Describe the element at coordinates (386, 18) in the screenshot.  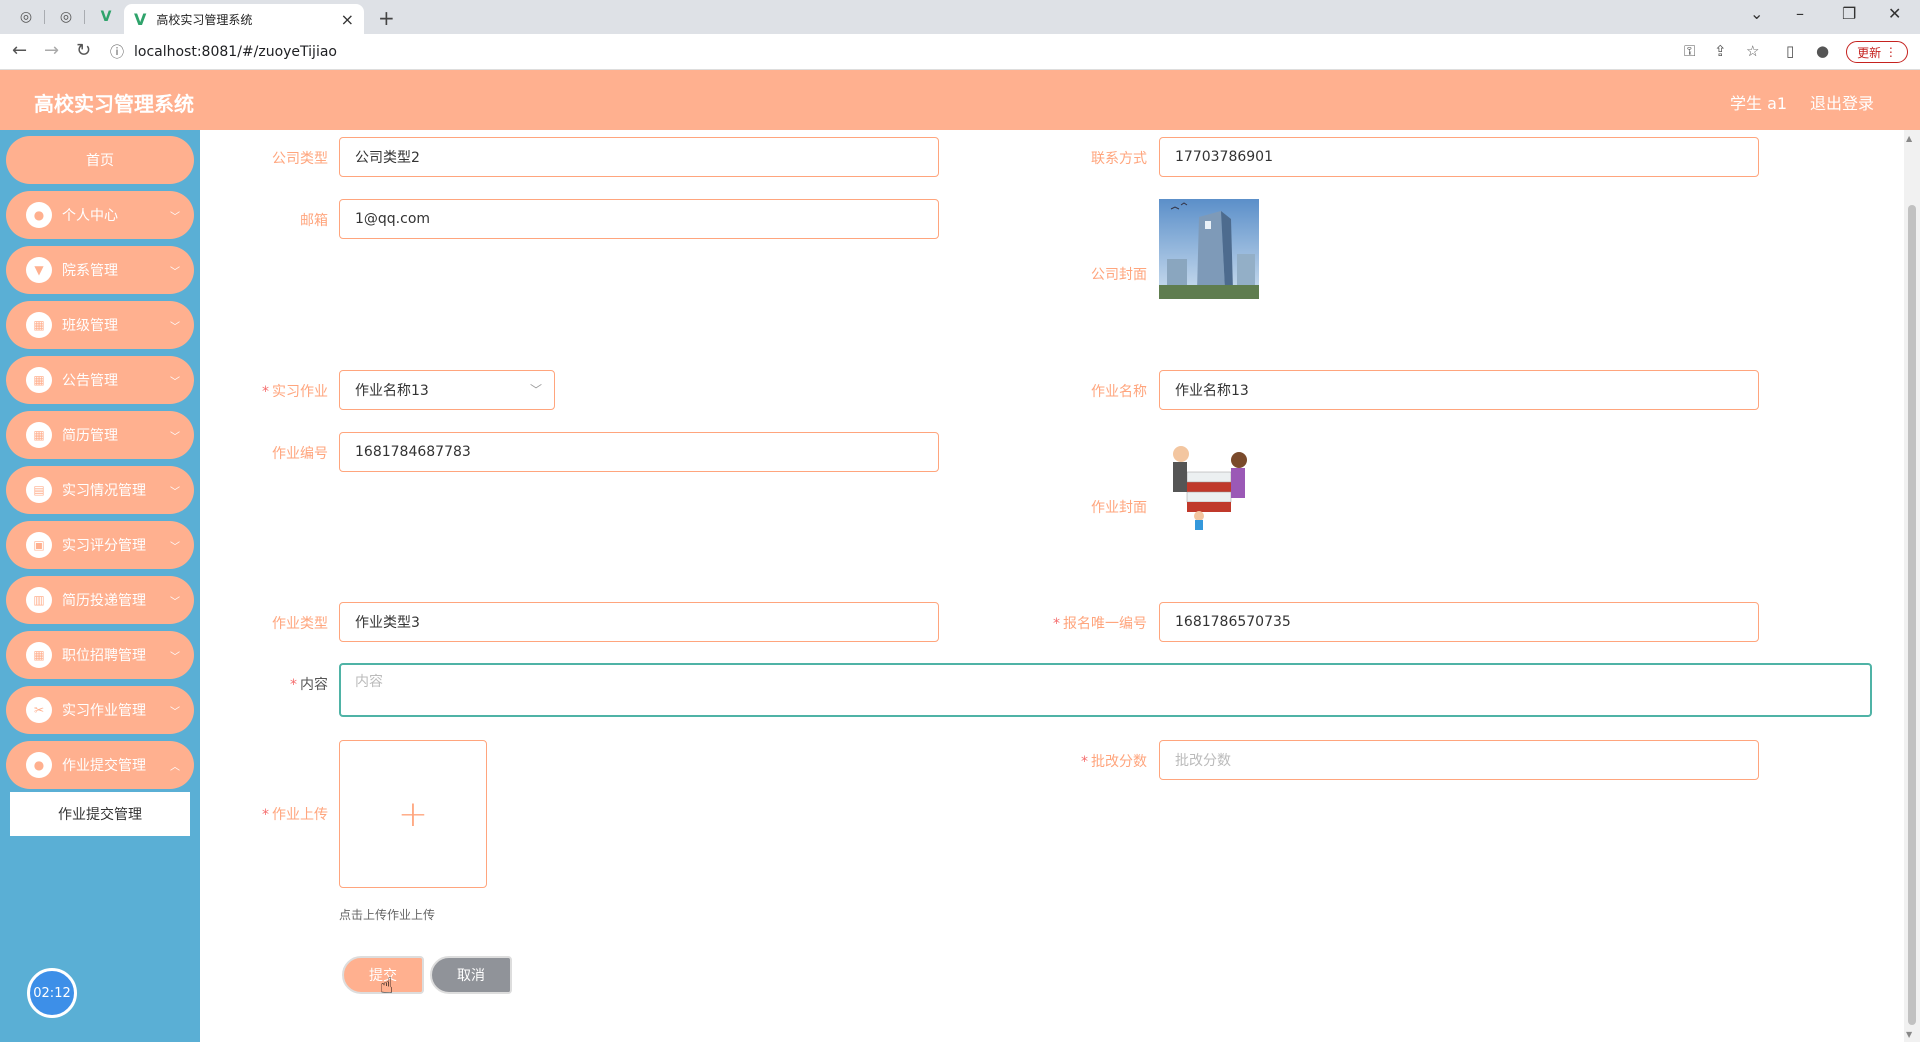
I see `new-tab-icon: +` at that location.